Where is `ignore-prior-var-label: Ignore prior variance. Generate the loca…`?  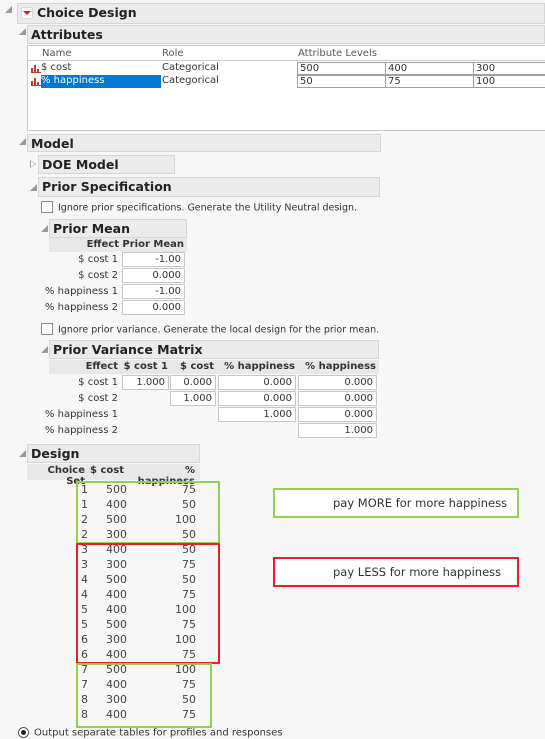
ignore-prior-var-label: Ignore prior variance. Generate the loca… is located at coordinates (219, 330).